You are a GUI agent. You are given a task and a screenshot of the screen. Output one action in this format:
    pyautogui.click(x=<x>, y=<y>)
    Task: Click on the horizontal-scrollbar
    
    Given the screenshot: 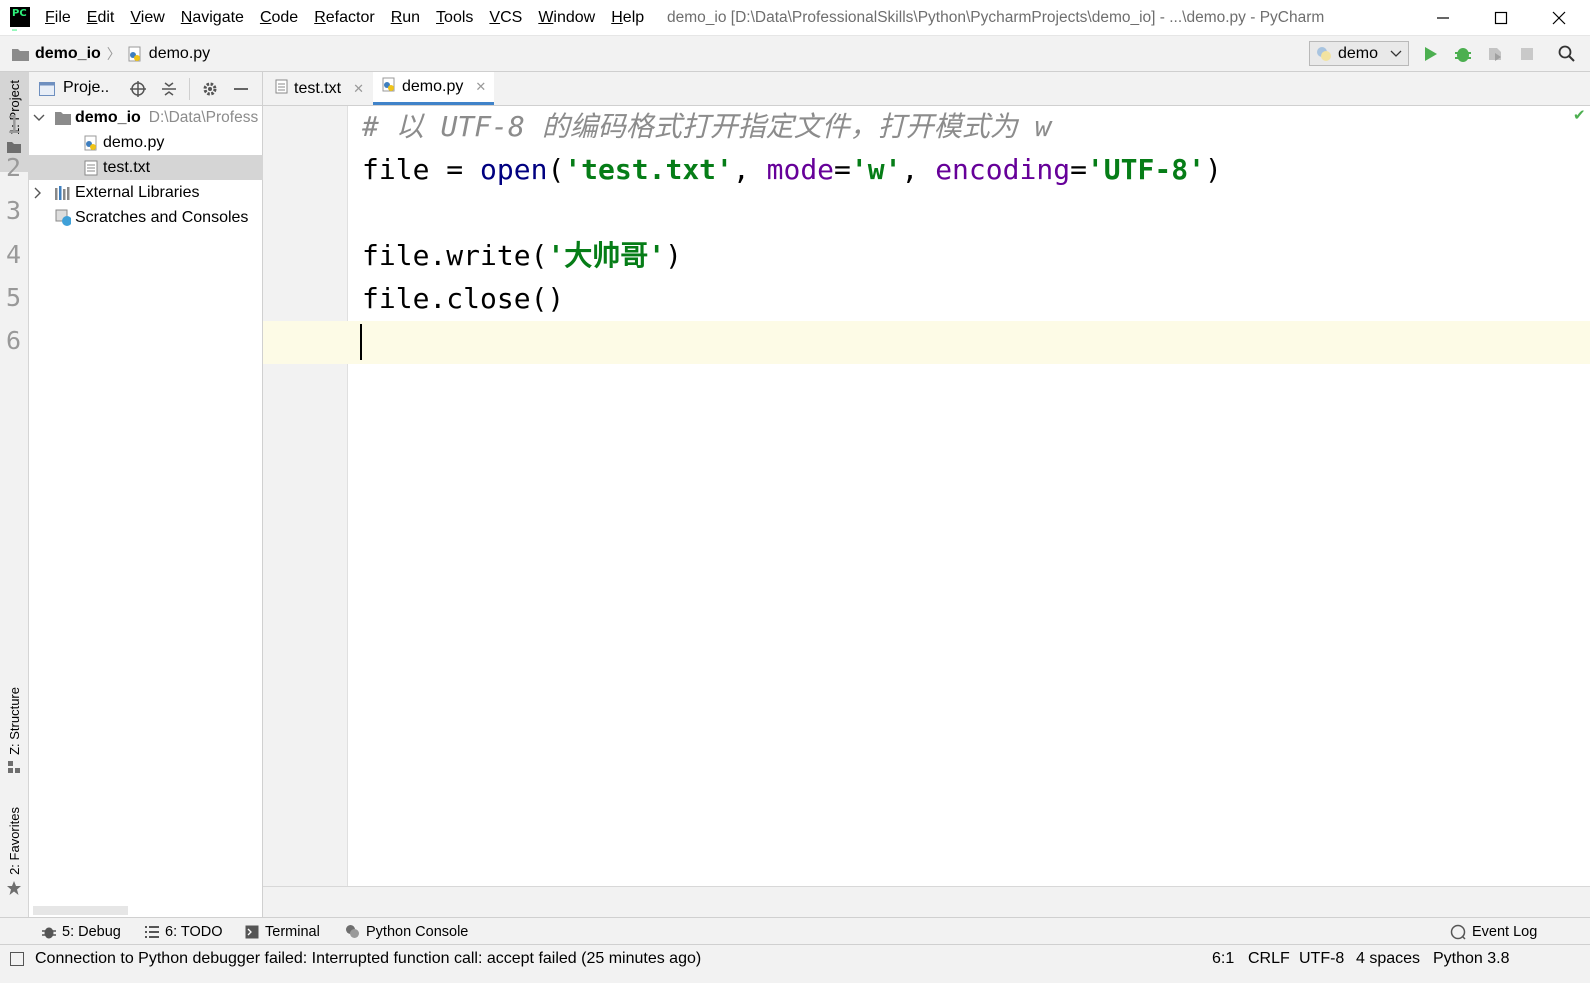 What is the action you would take?
    pyautogui.click(x=80, y=910)
    